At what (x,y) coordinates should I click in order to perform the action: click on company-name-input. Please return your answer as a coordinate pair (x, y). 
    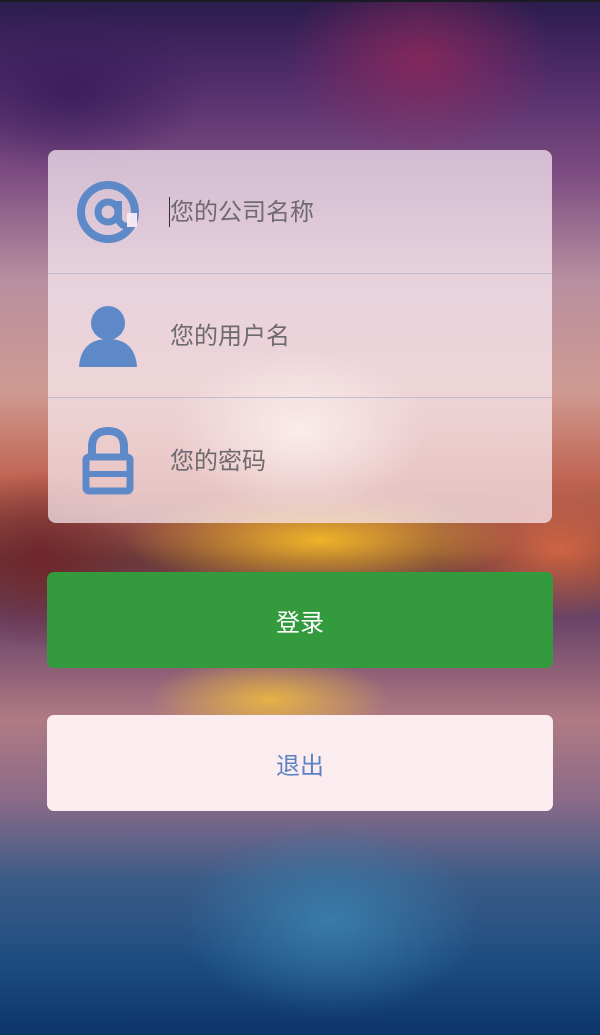
    Looking at the image, I should click on (345, 211).